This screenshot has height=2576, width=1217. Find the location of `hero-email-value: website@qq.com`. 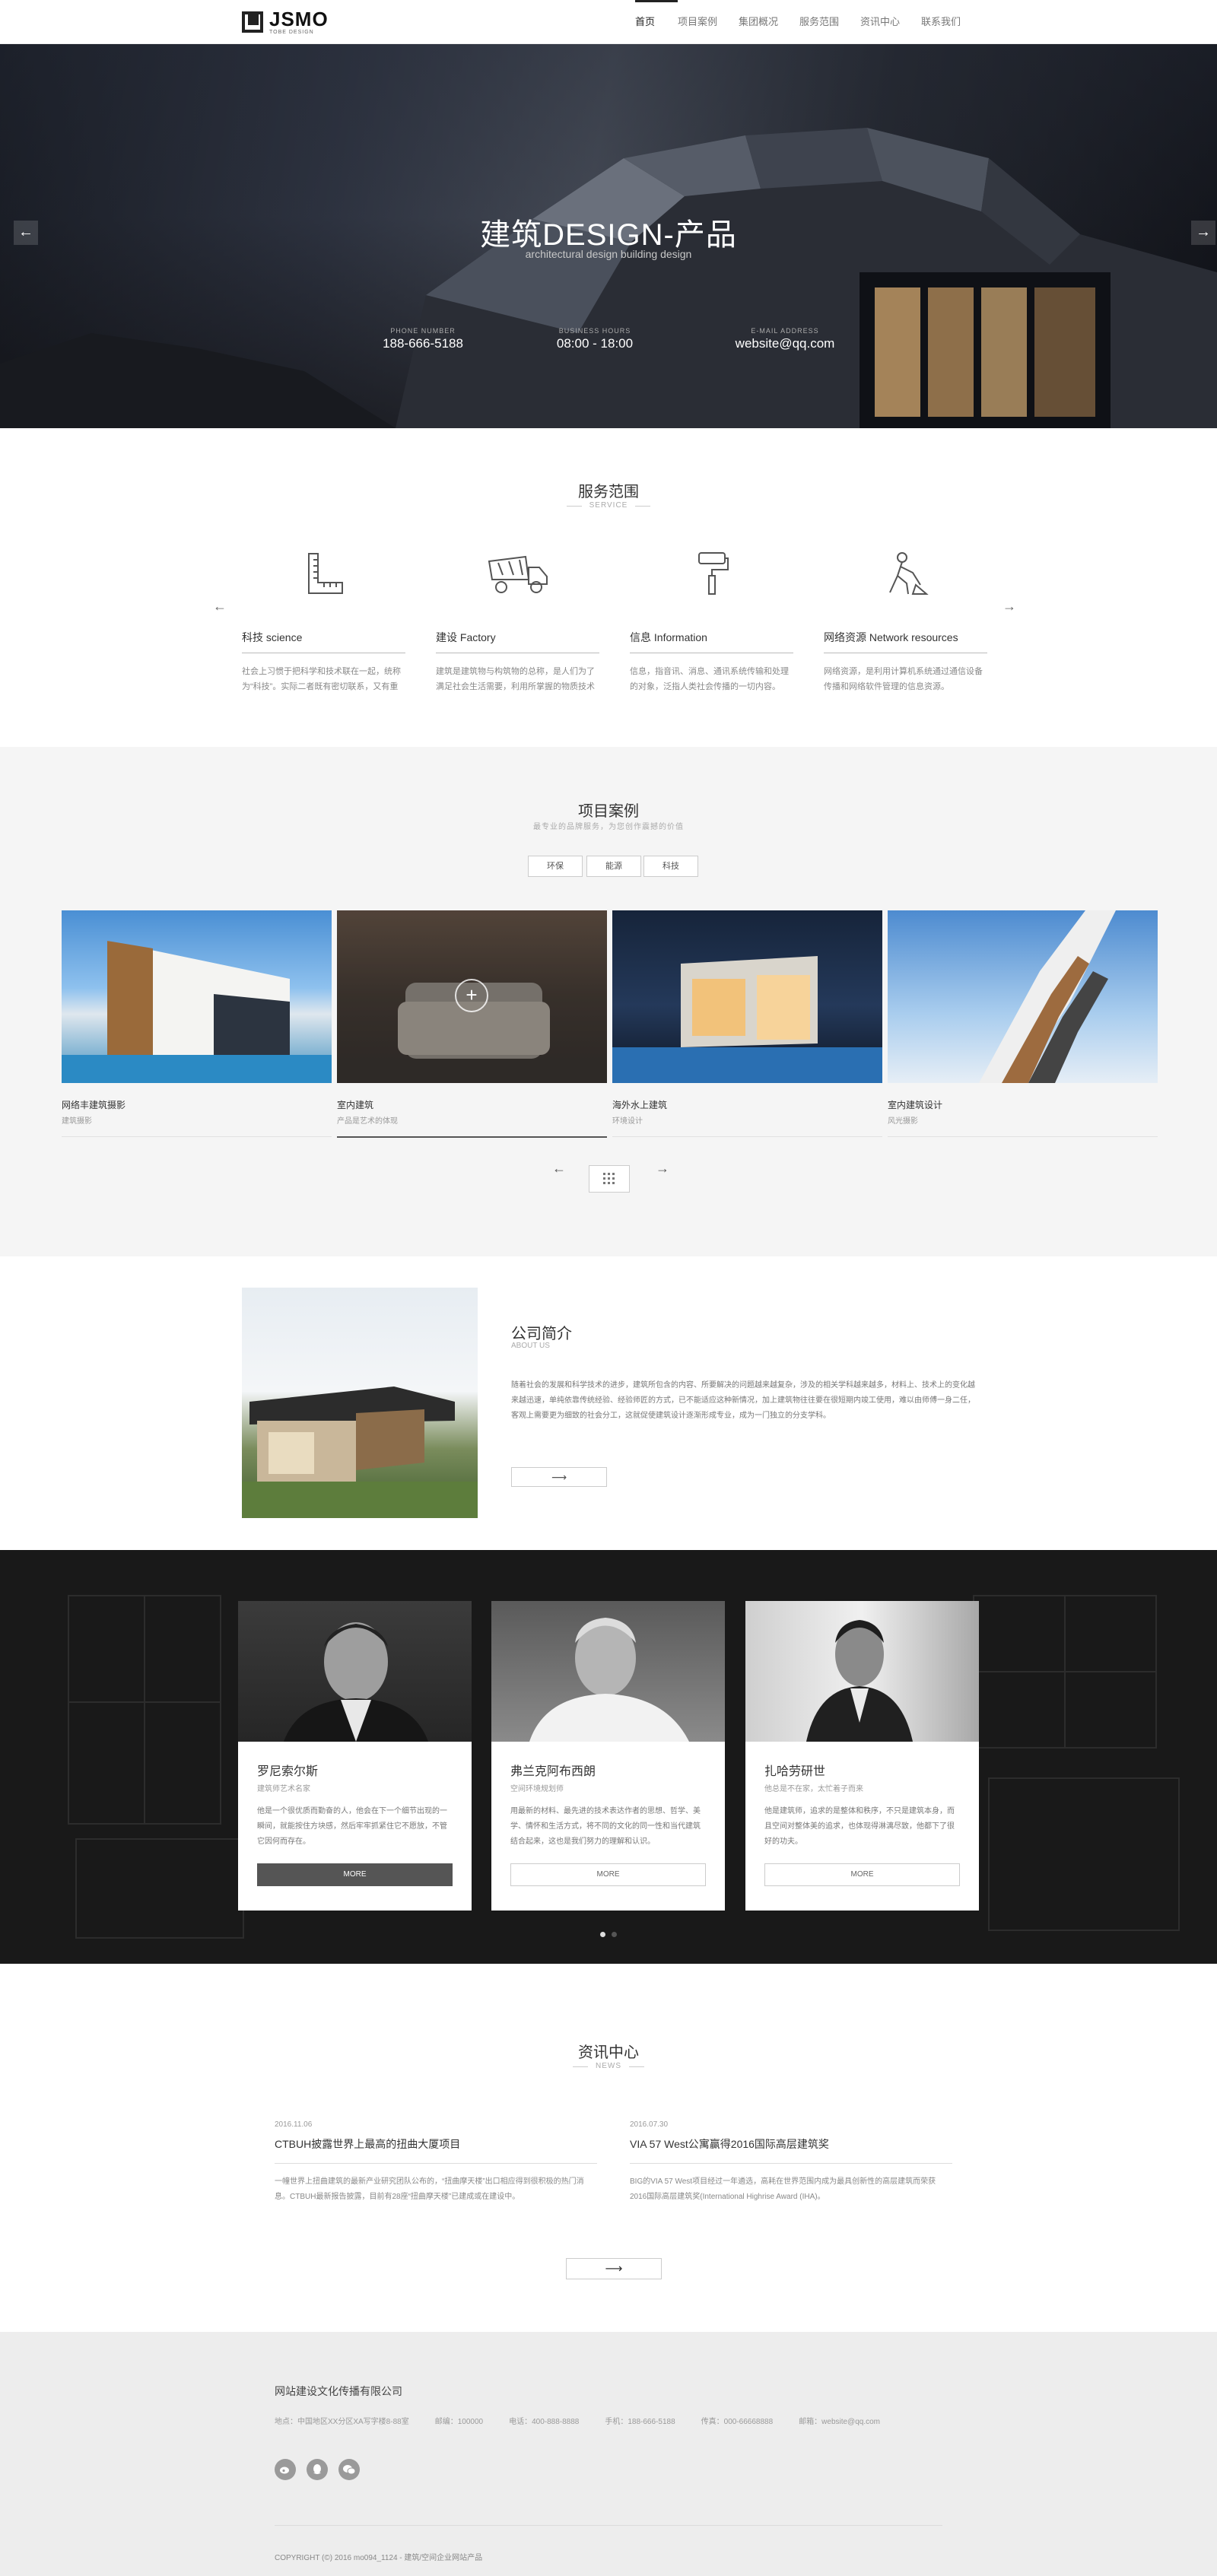

hero-email-value: website@qq.com is located at coordinates (785, 343).